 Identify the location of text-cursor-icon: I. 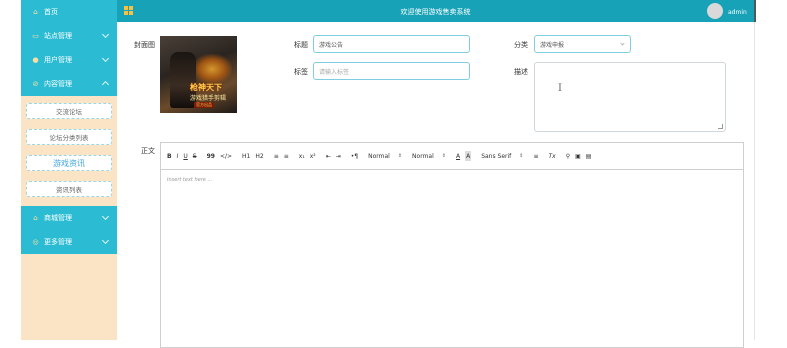
(560, 88).